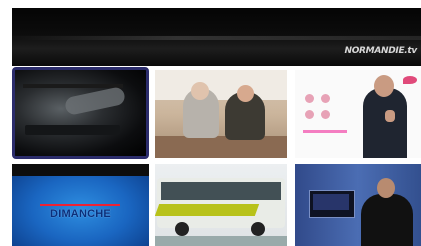 The image size is (421, 246). I want to click on channel-logo: NORMANDIE.tv, so click(380, 51).